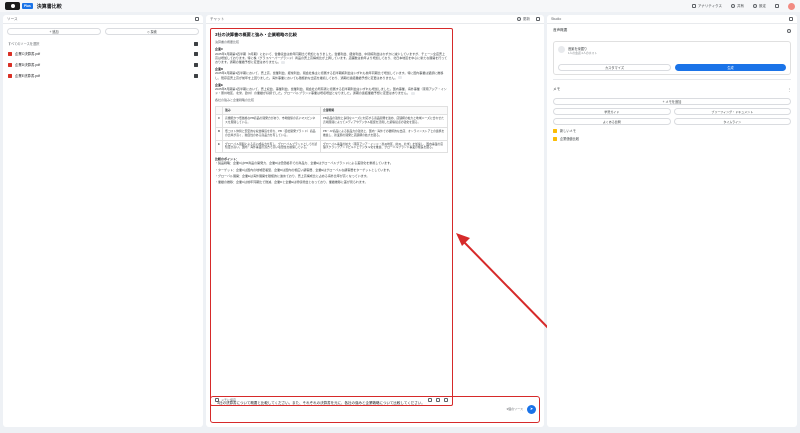 This screenshot has width=800, height=433. What do you see at coordinates (271, 110) in the screenshot?
I see `table-header-cell: 強み` at bounding box center [271, 110].